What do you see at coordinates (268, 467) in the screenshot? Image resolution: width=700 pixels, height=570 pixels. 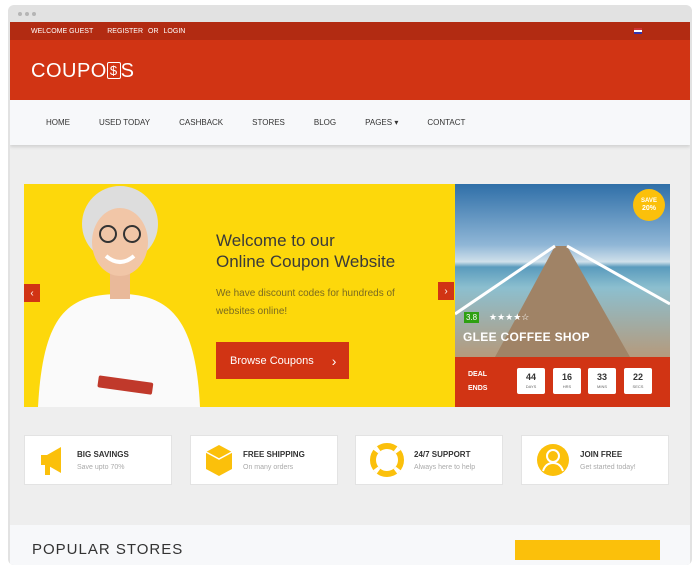 I see `feature-subtitle: On many orders` at bounding box center [268, 467].